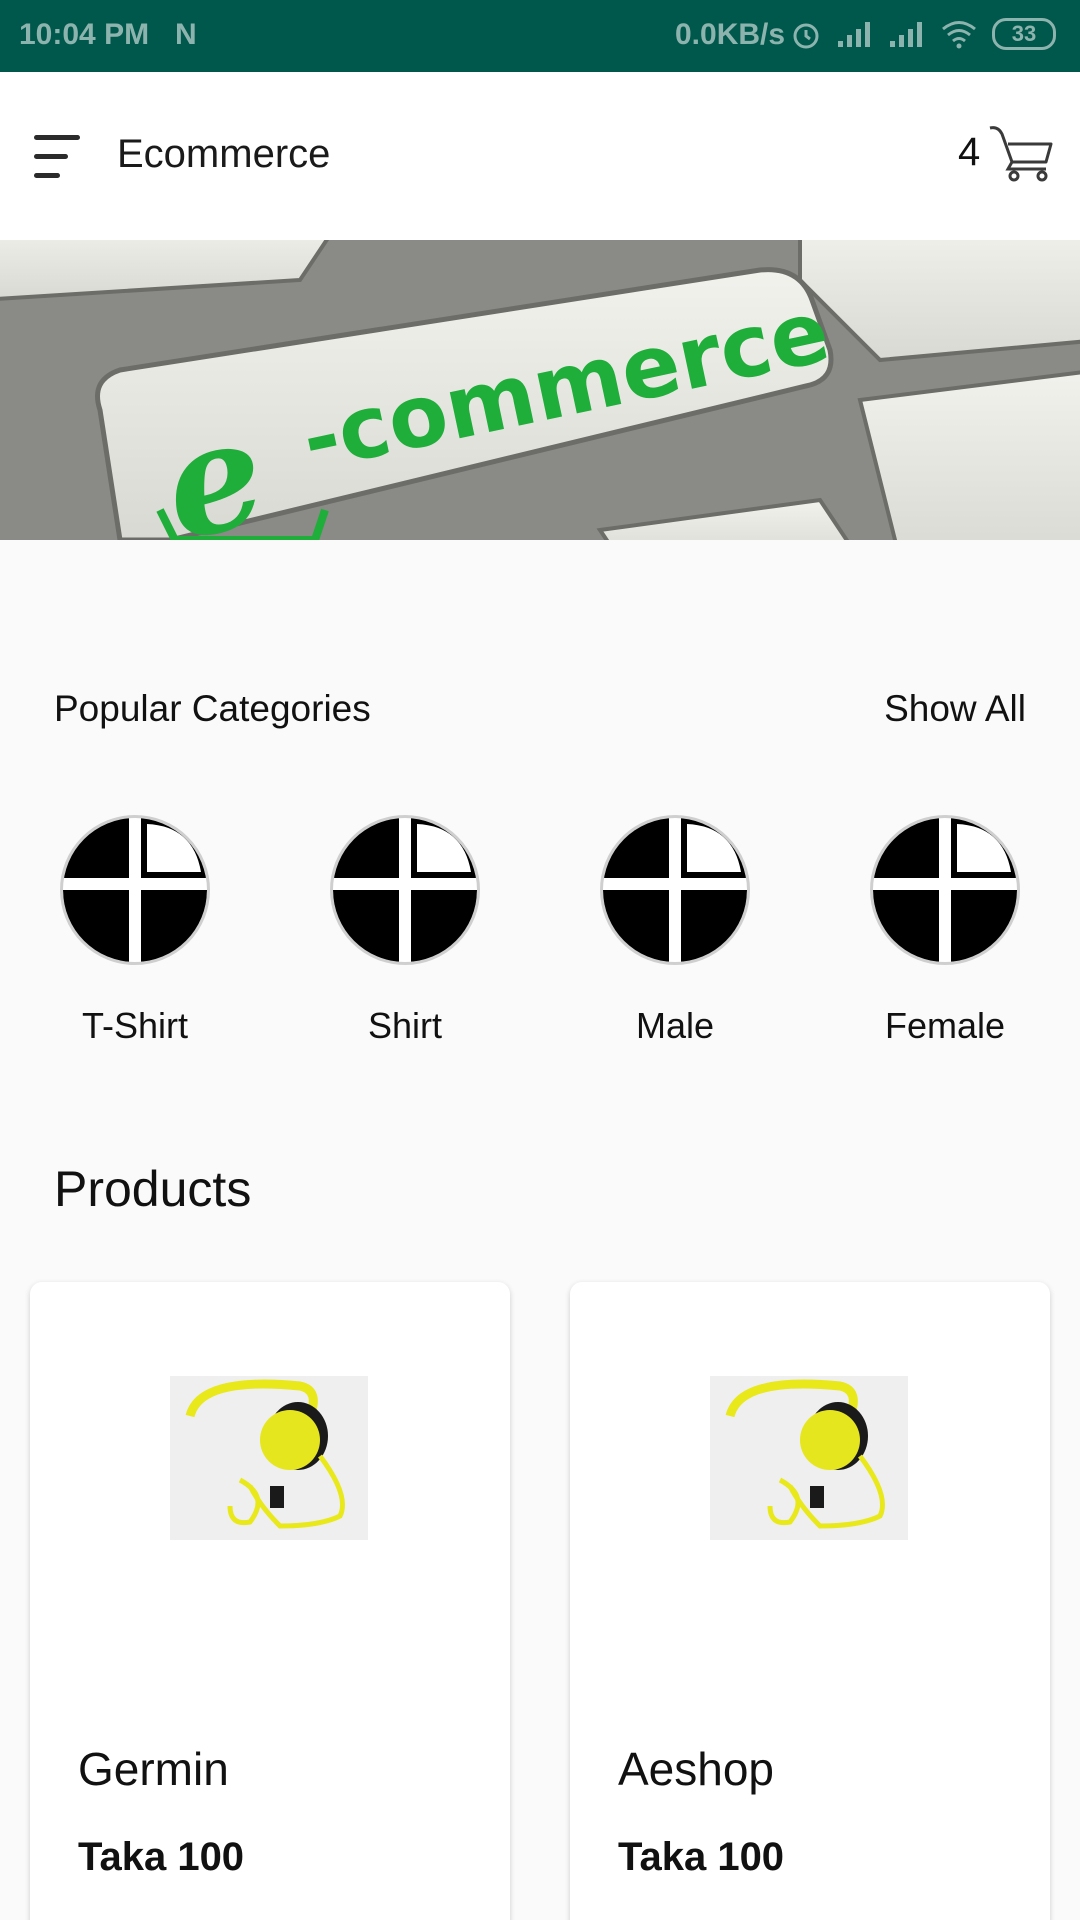 Image resolution: width=1080 pixels, height=1920 pixels. Describe the element at coordinates (923, 34) in the screenshot. I see `status-icons: 33` at that location.